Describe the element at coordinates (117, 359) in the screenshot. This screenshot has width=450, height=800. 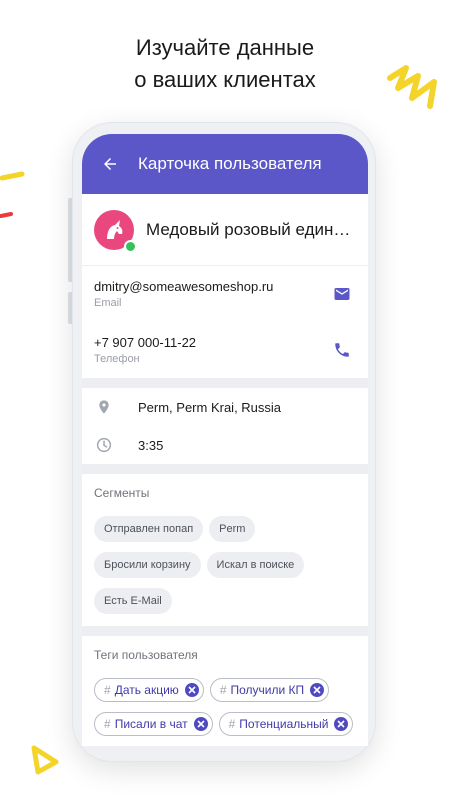
I see `phone-label: Телефон` at that location.